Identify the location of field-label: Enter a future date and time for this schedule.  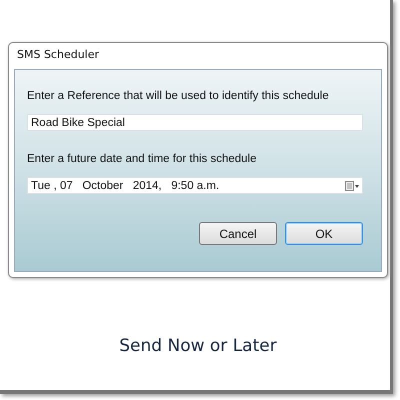
(142, 159).